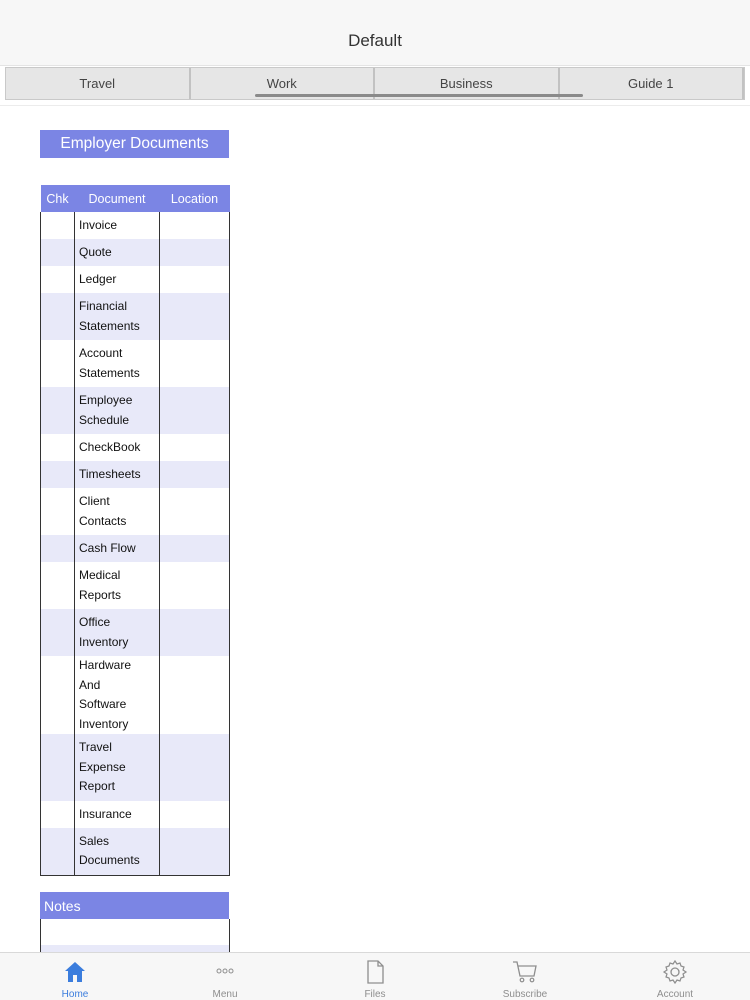 This screenshot has height=1000, width=750. I want to click on table-row: Timesheets, so click(135, 474).